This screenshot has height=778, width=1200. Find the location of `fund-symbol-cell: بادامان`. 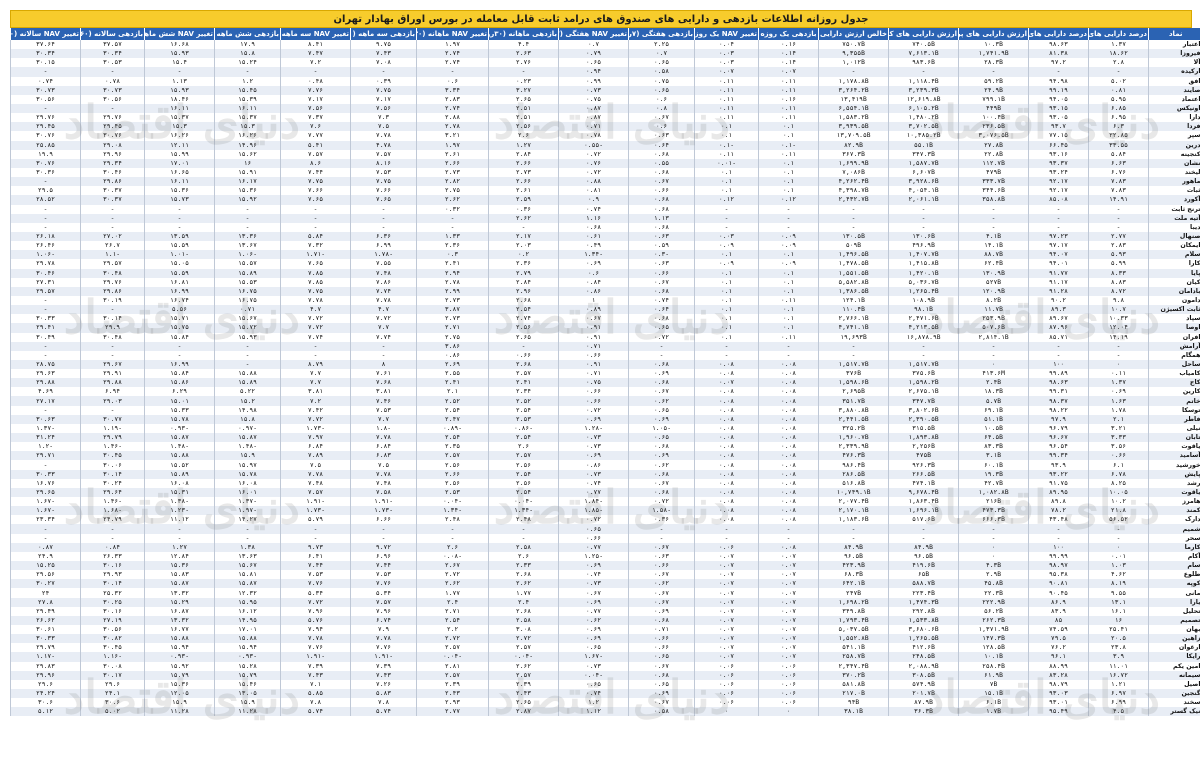

fund-symbol-cell: بادامان is located at coordinates (1174, 291).